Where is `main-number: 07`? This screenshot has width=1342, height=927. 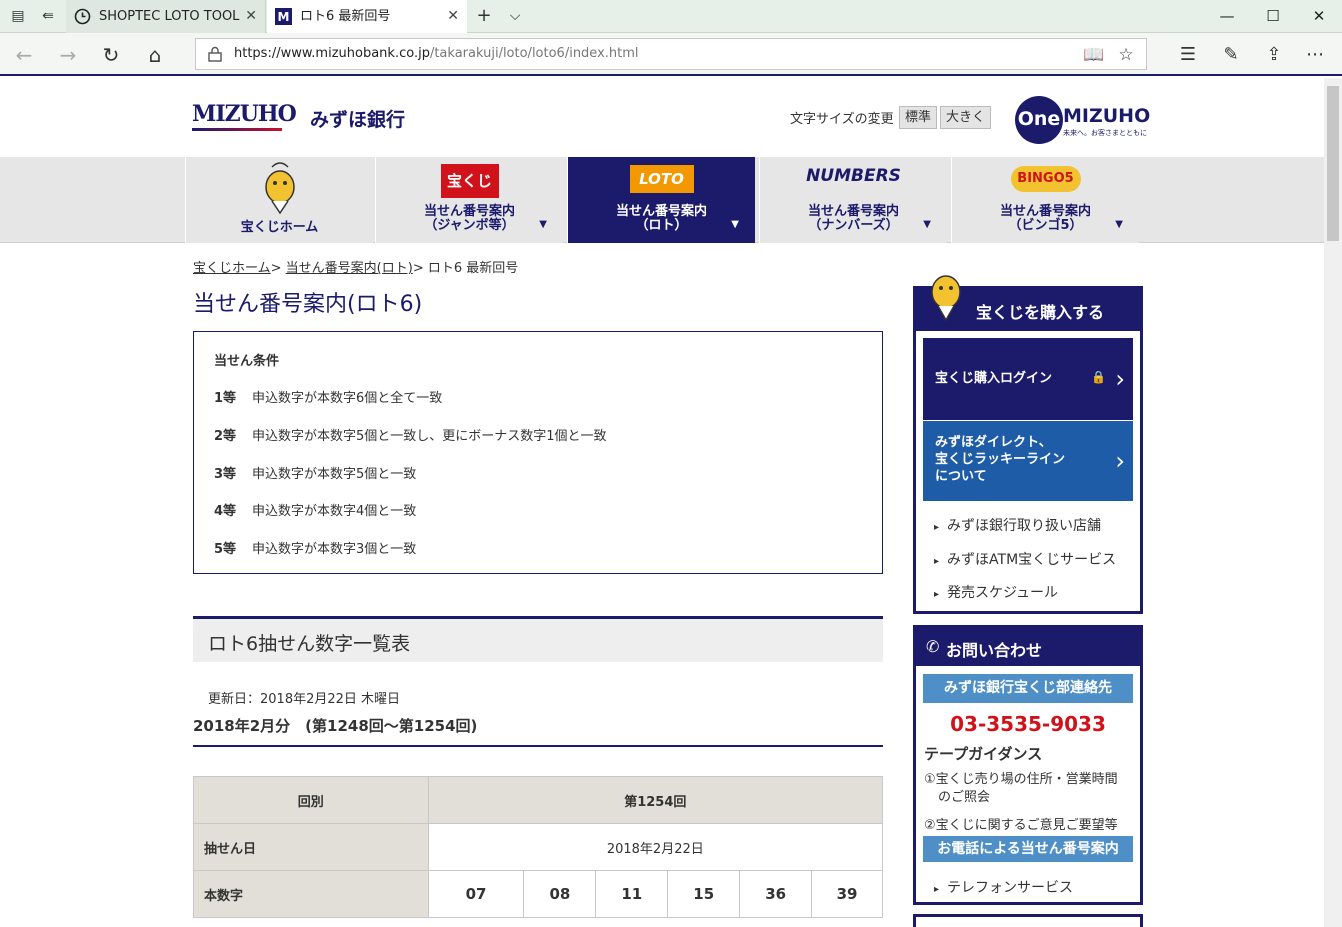 main-number: 07 is located at coordinates (476, 894).